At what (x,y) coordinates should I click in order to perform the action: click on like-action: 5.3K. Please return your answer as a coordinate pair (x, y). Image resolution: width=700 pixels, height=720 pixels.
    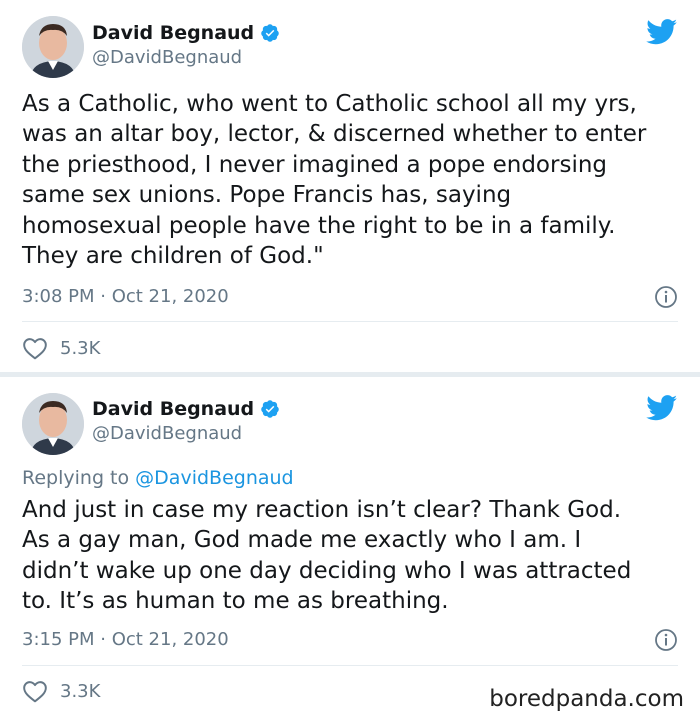
    Looking at the image, I should click on (61, 348).